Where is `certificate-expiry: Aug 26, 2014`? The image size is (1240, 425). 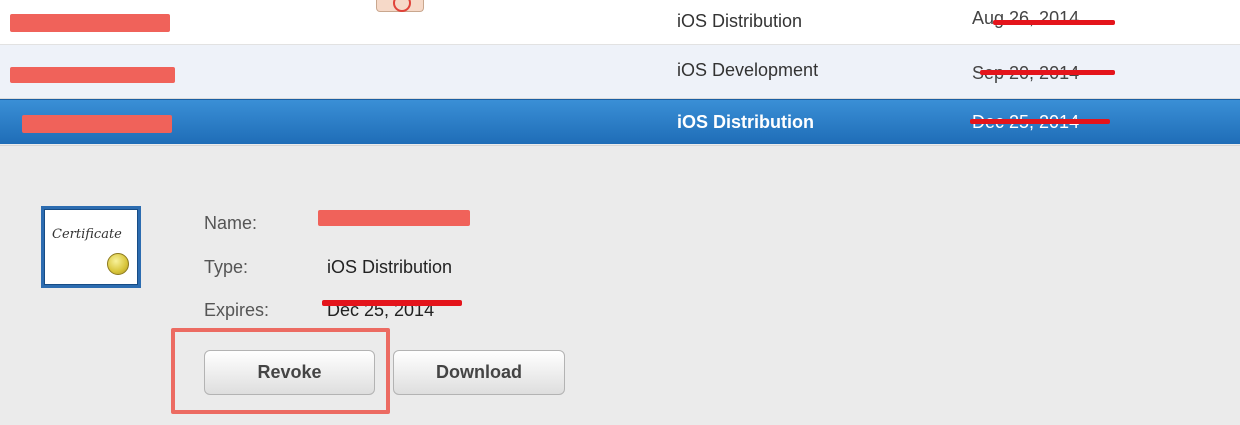 certificate-expiry: Aug 26, 2014 is located at coordinates (1026, 18).